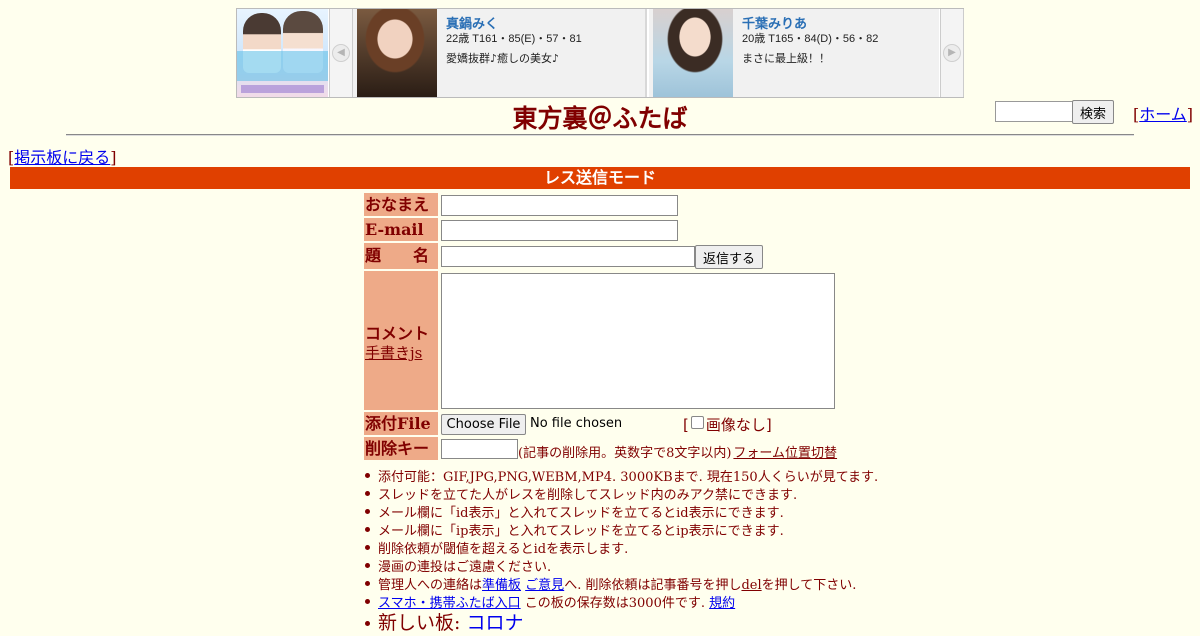 This screenshot has height=636, width=1200. I want to click on ad-stats: 20歳 T165・84(D)・56・82, so click(810, 39).